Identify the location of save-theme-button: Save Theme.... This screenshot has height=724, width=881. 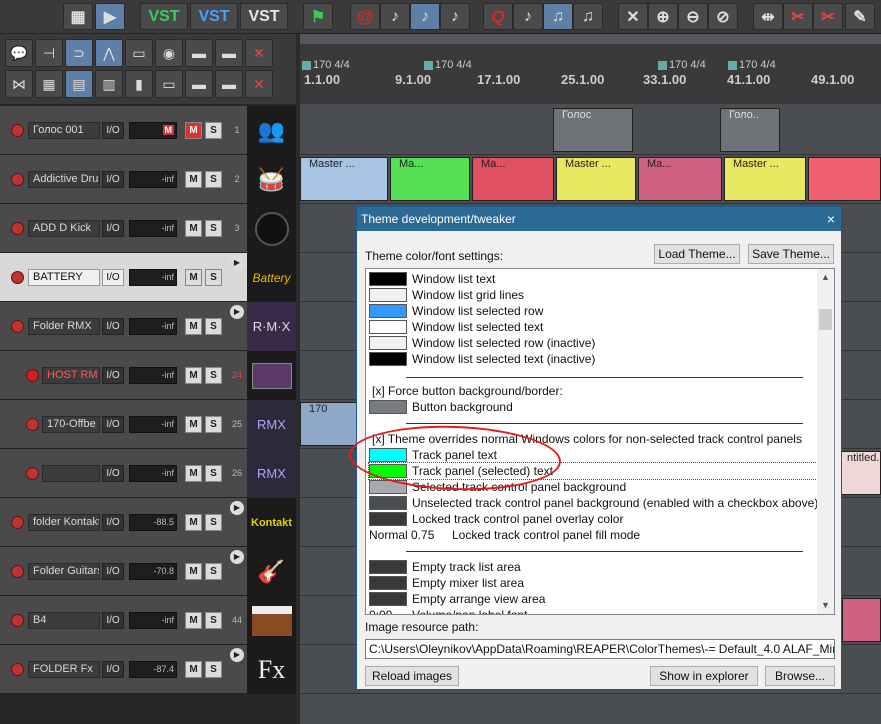
(791, 254).